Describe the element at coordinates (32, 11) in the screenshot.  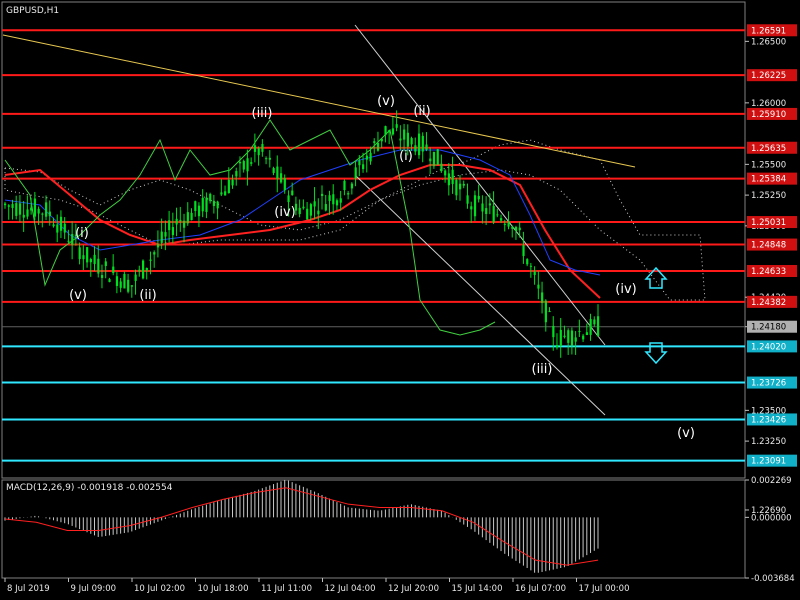
I see `symbol-title: GBPUSD,H1` at that location.